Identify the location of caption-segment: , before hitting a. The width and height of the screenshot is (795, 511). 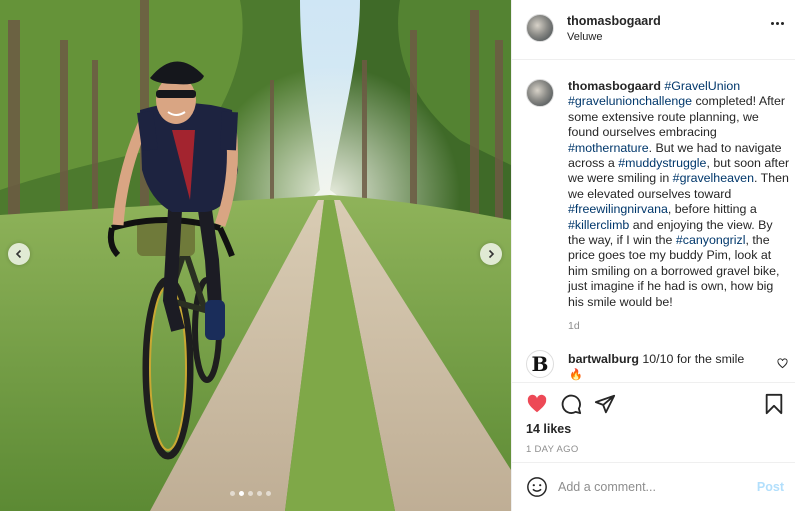
(712, 209).